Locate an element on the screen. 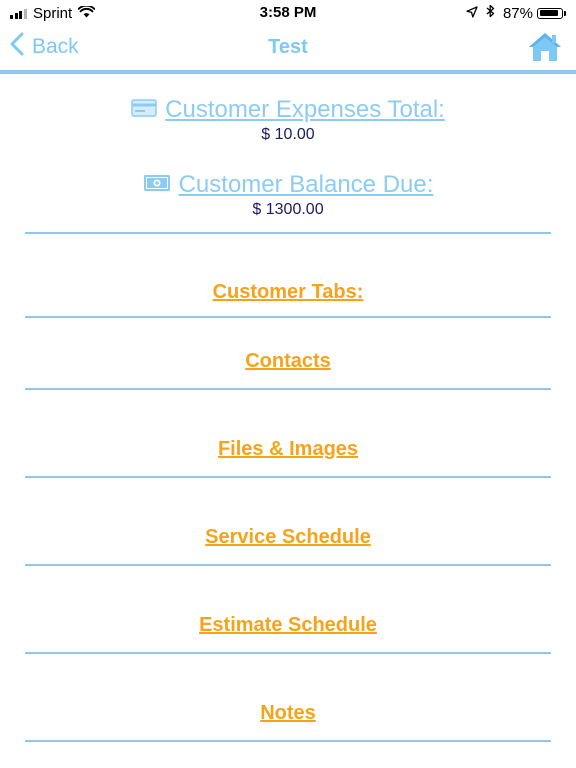 This screenshot has height=768, width=576. credit-card-icon is located at coordinates (144, 110).